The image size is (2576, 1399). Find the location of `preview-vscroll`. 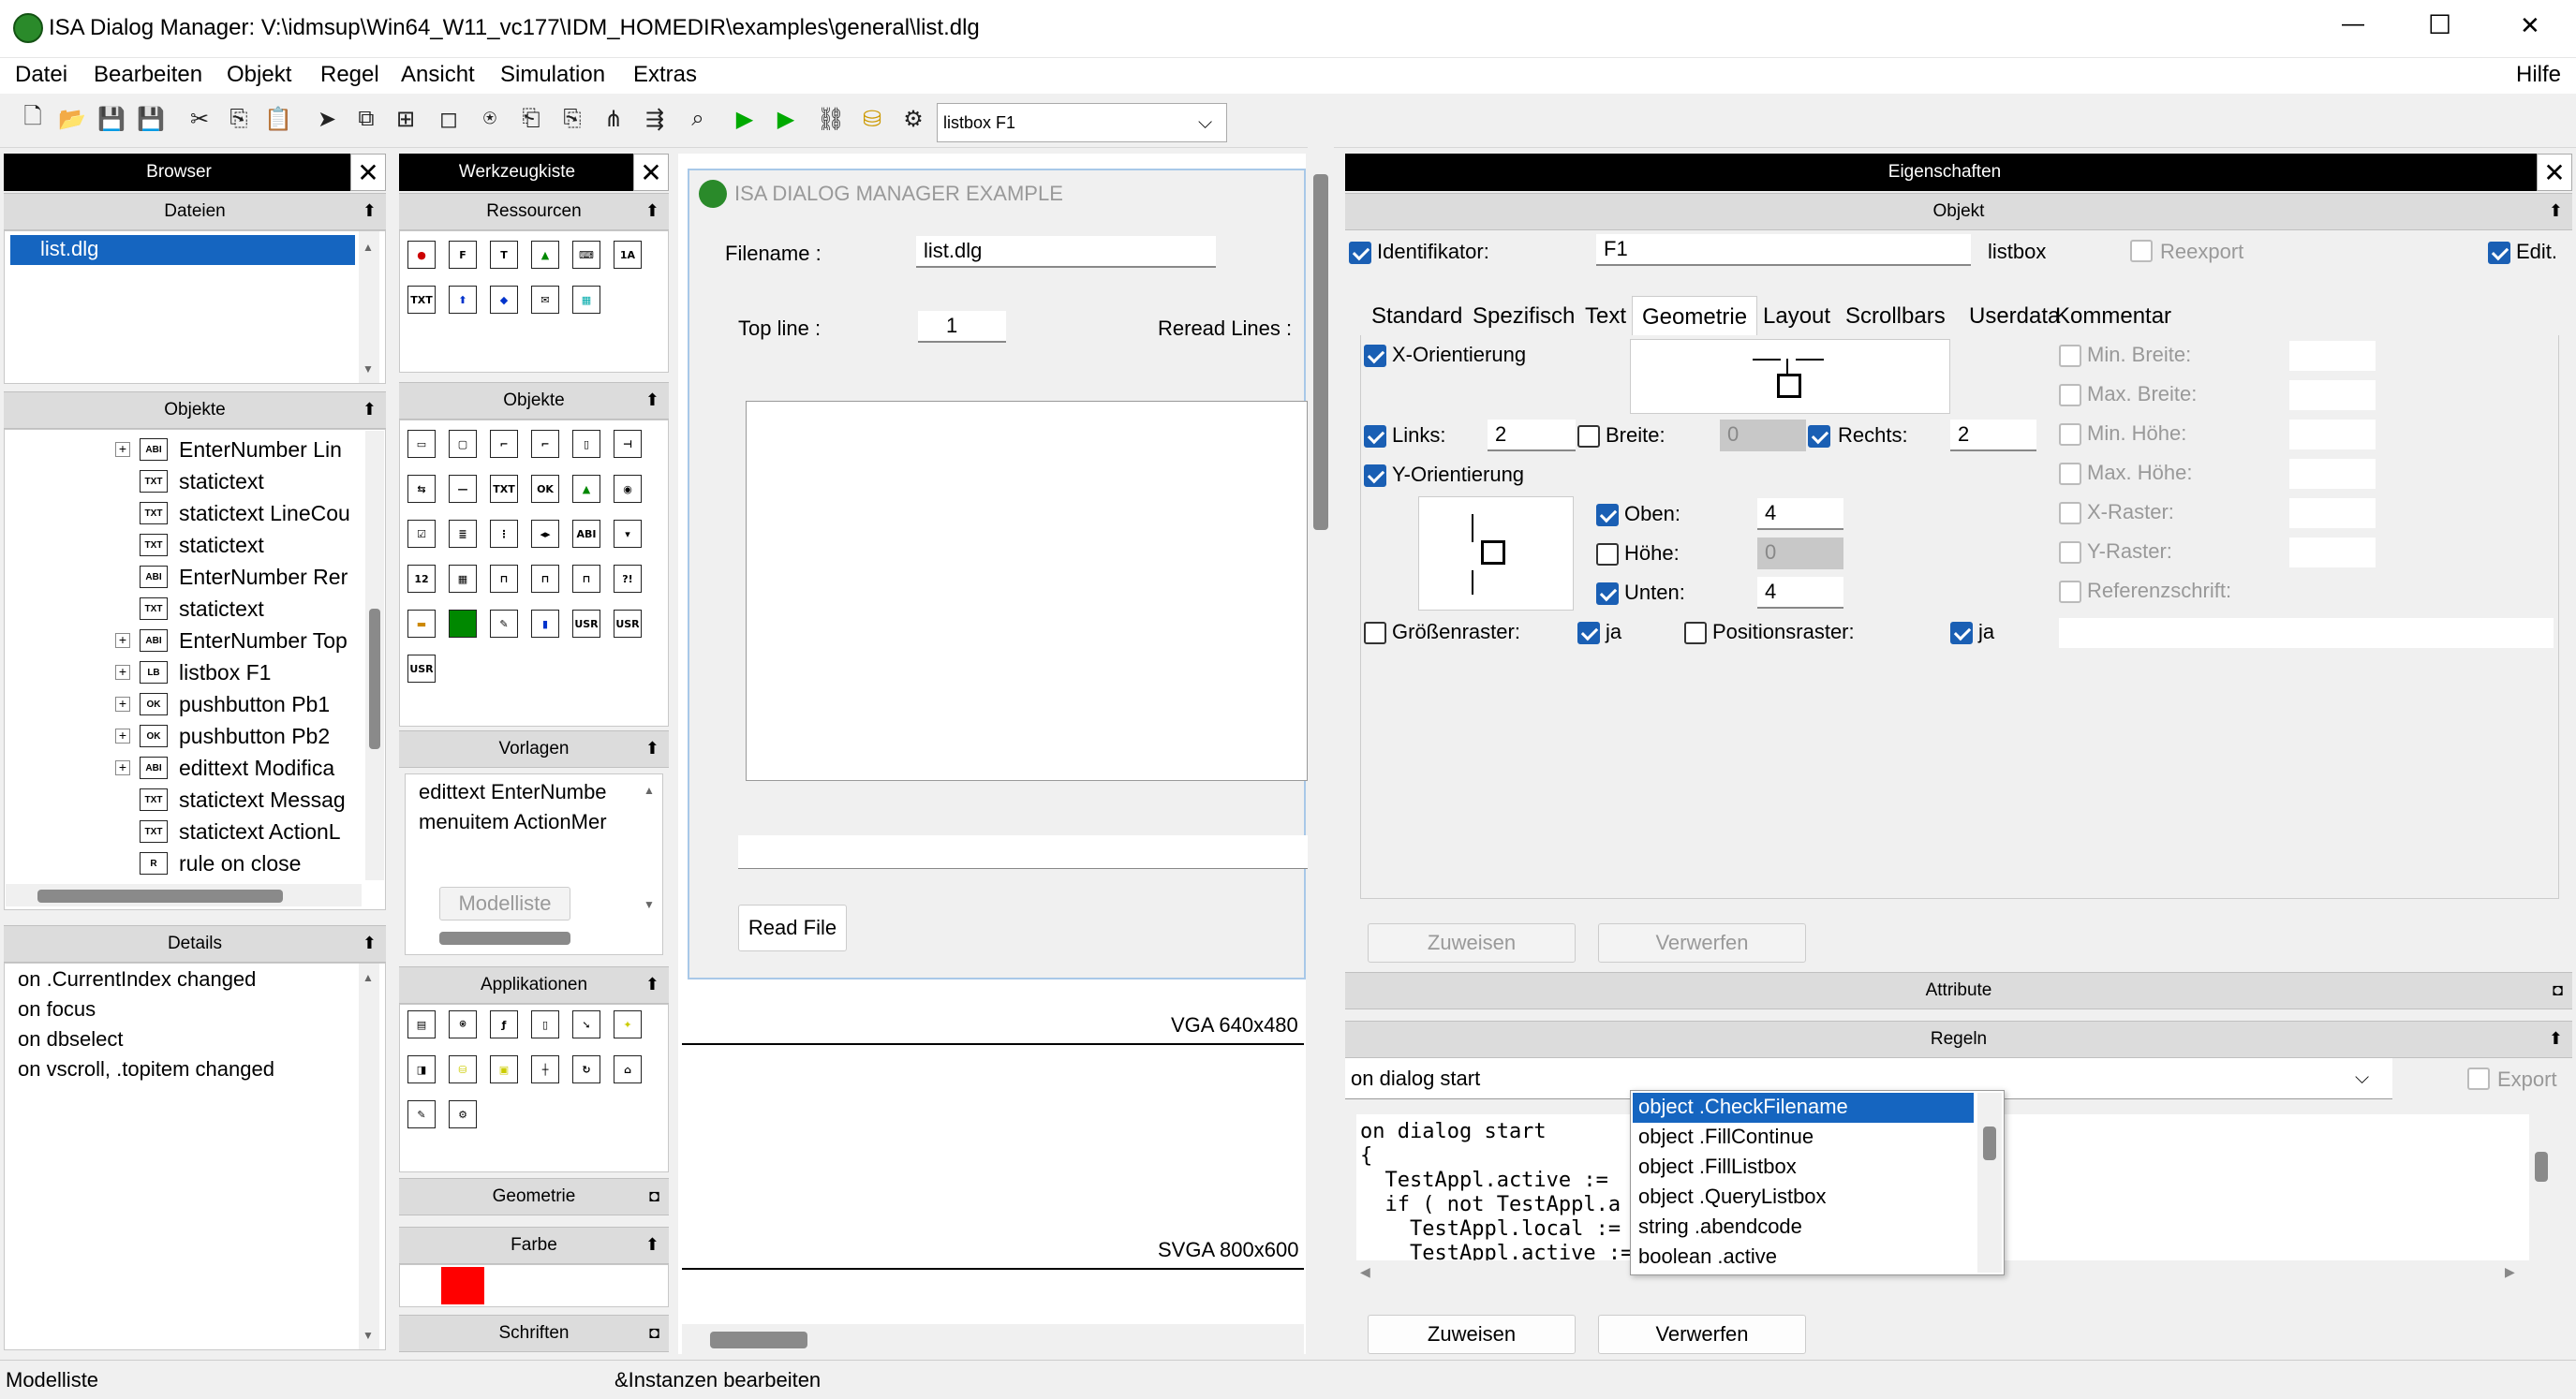

preview-vscroll is located at coordinates (1321, 750).